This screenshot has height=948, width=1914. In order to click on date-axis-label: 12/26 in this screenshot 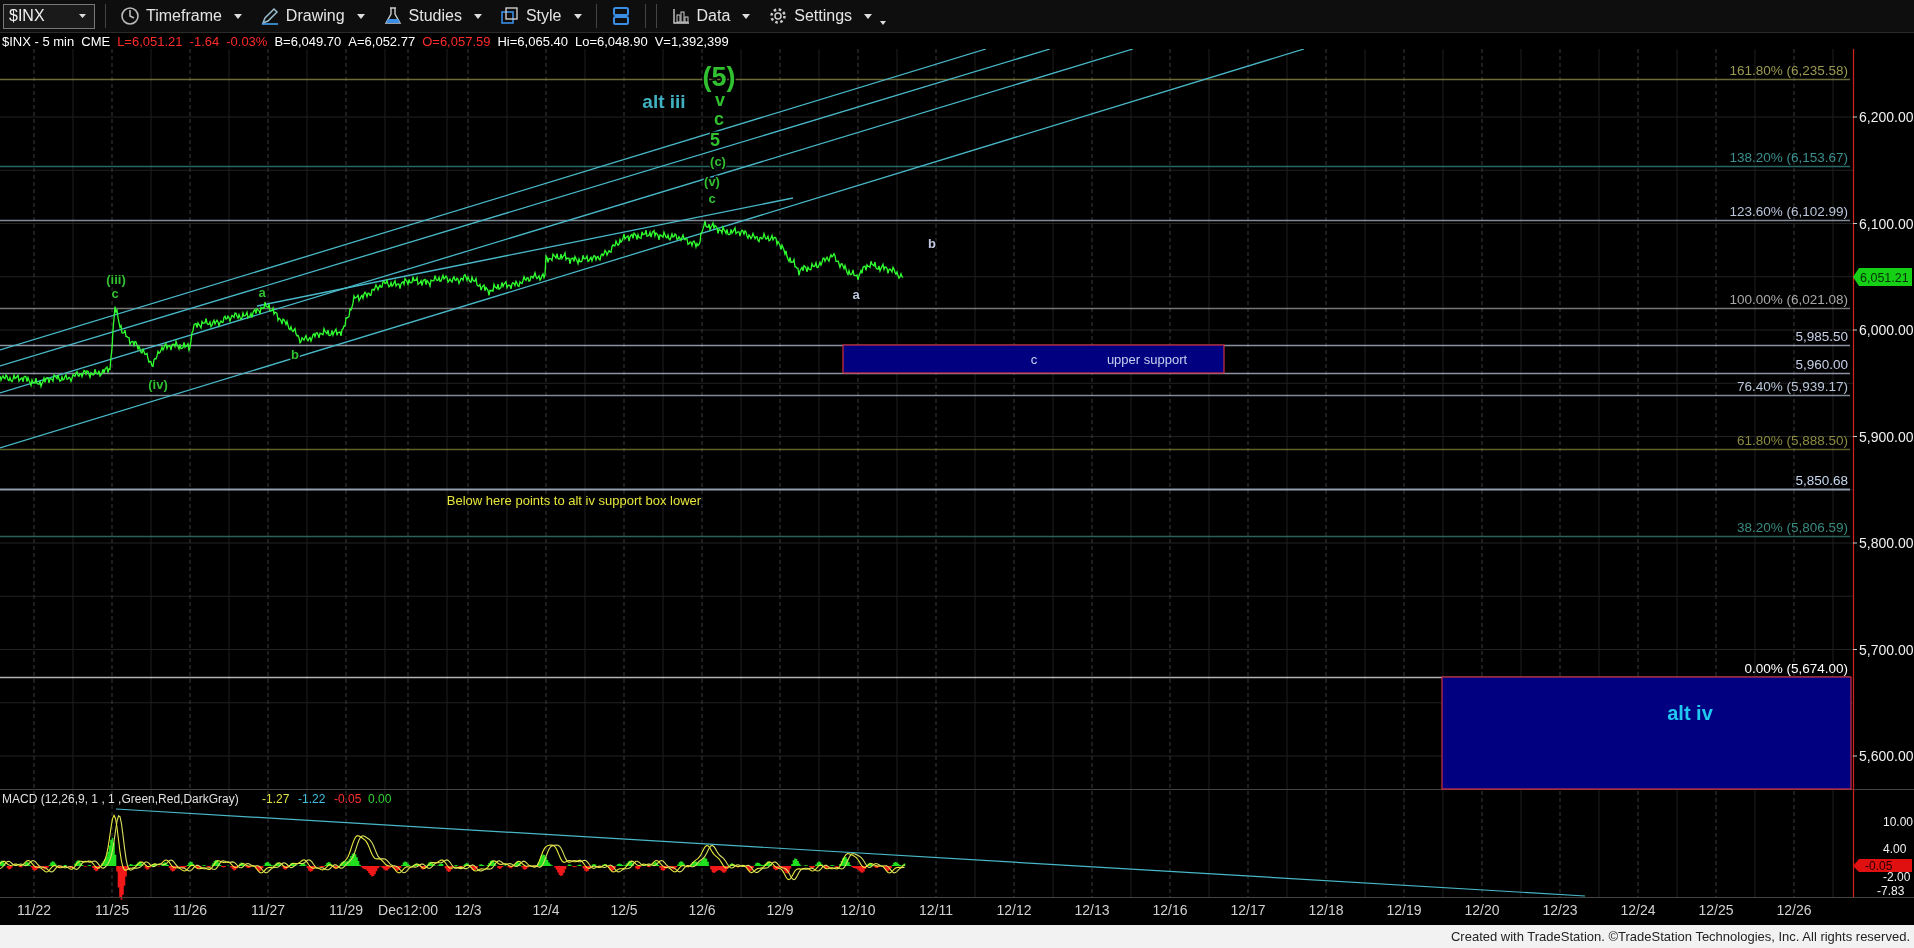, I will do `click(1794, 910)`.